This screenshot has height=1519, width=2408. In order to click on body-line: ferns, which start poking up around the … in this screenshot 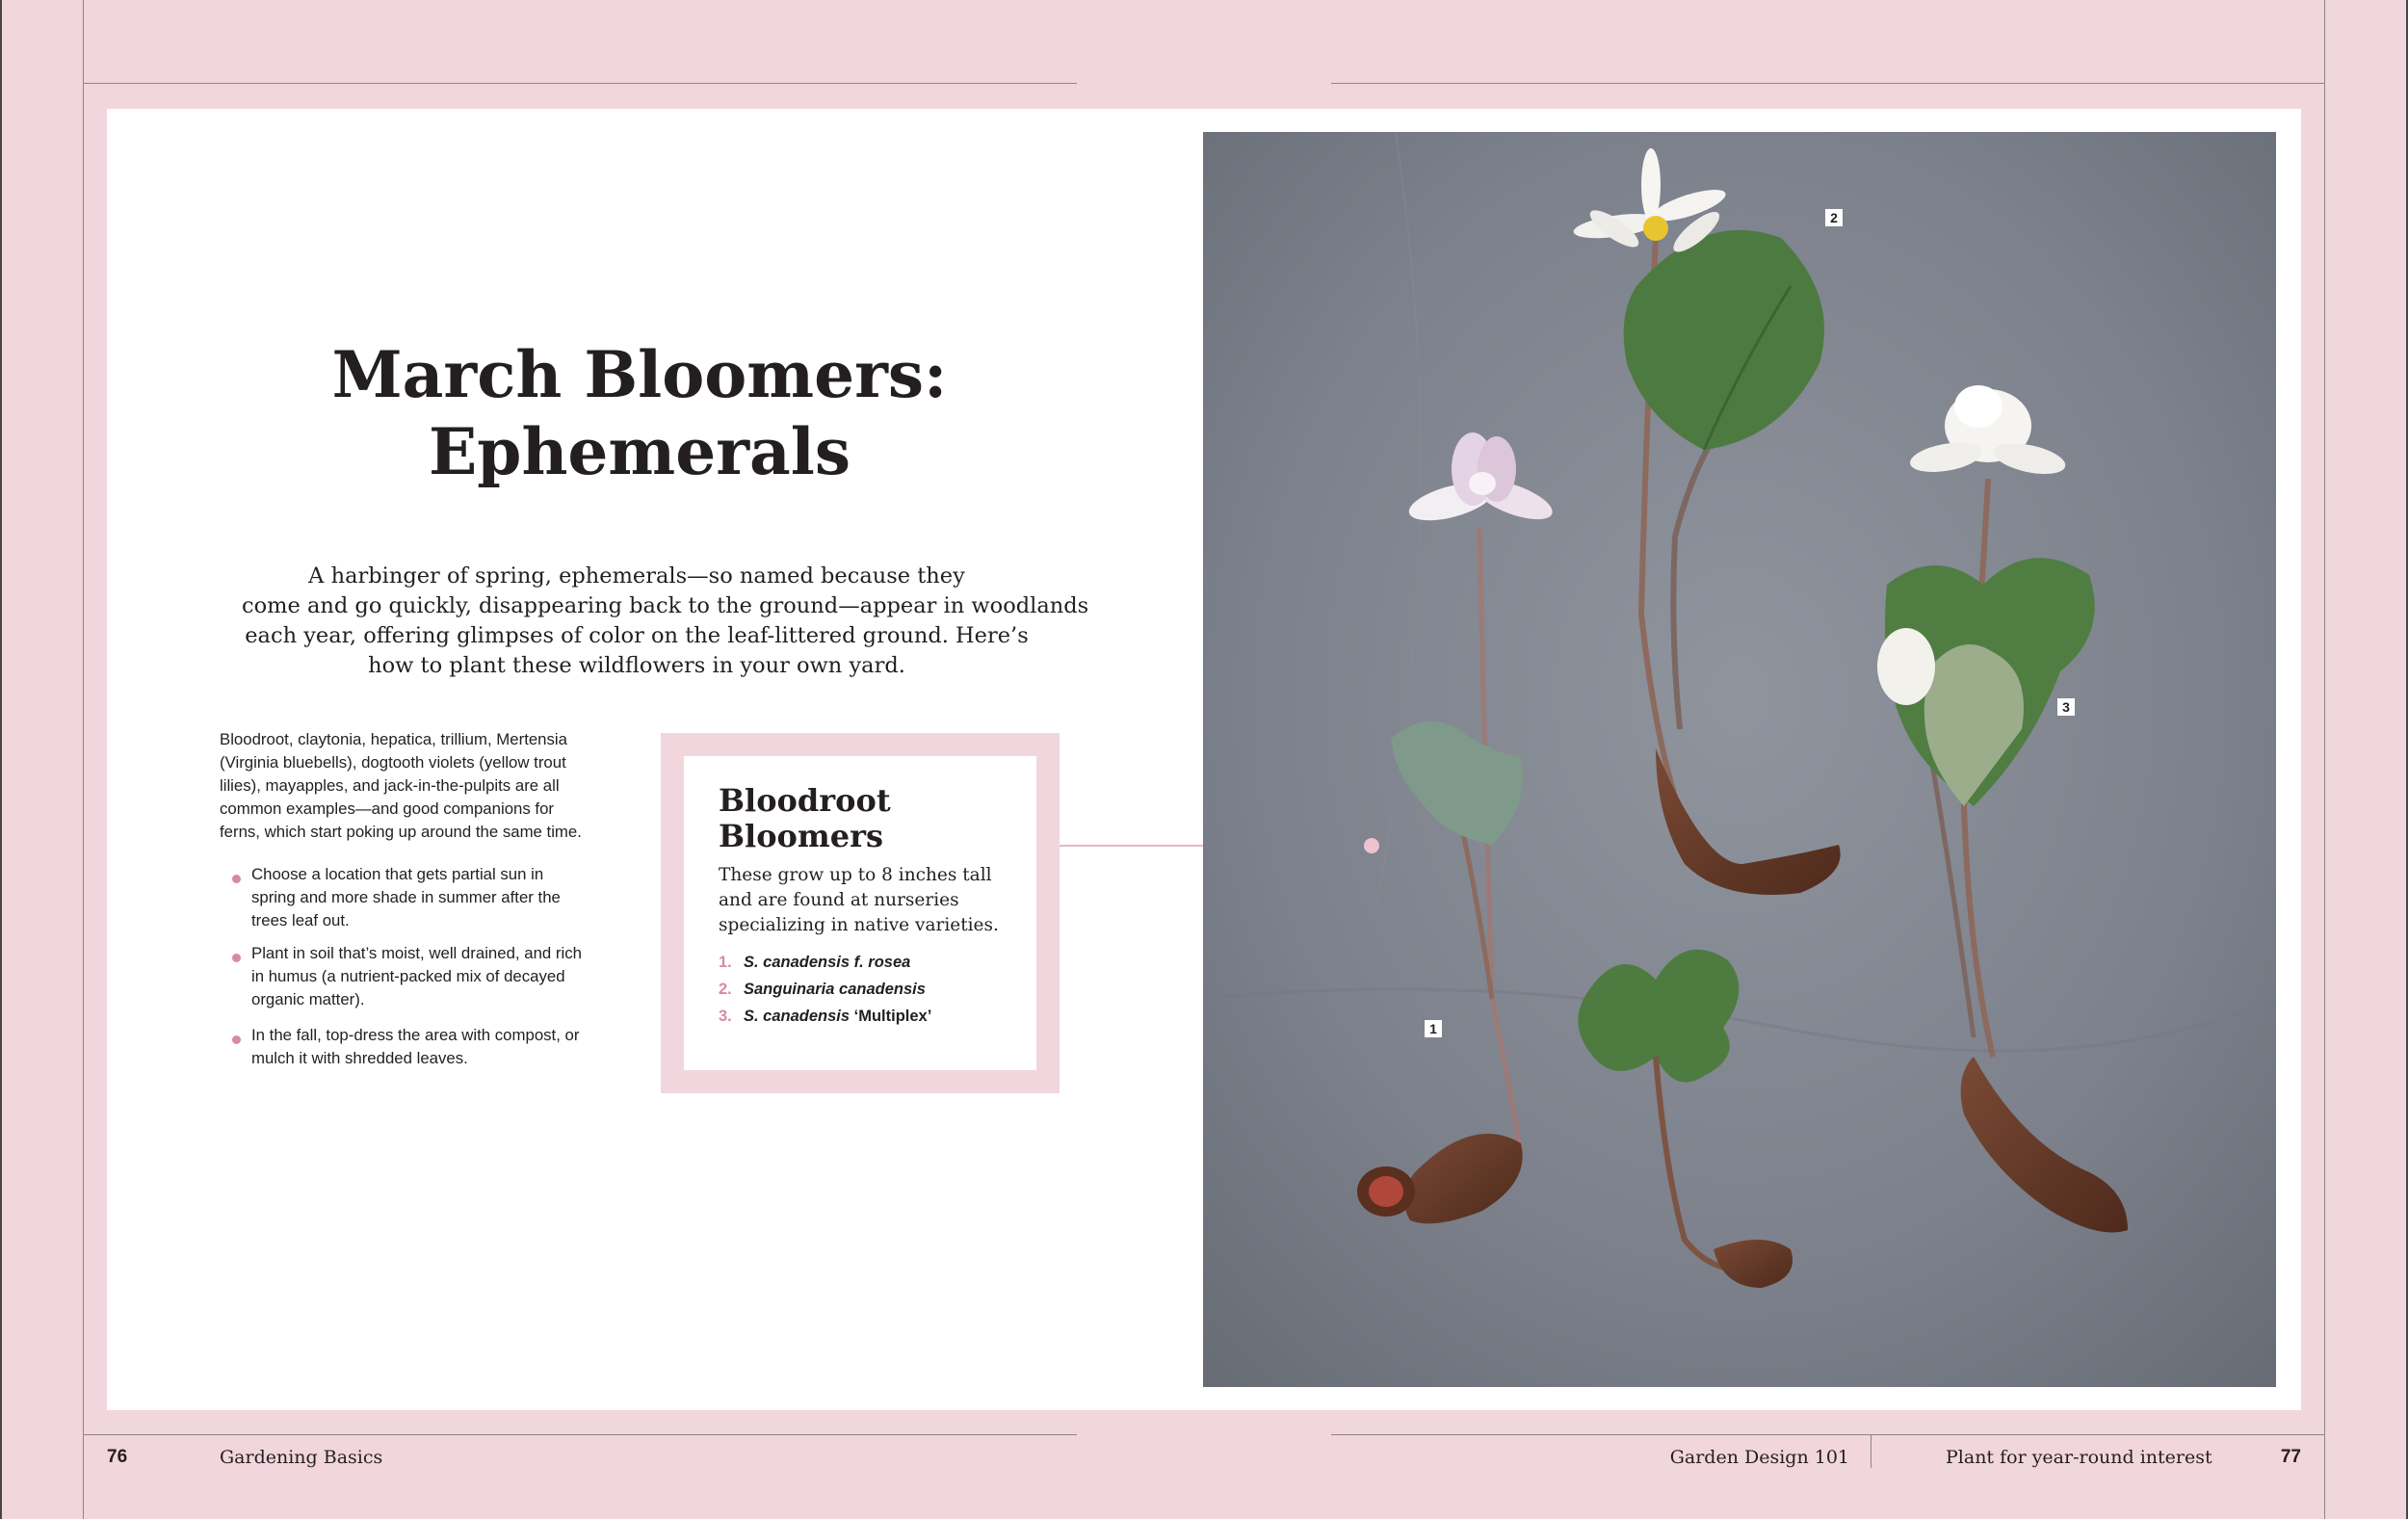, I will do `click(401, 832)`.